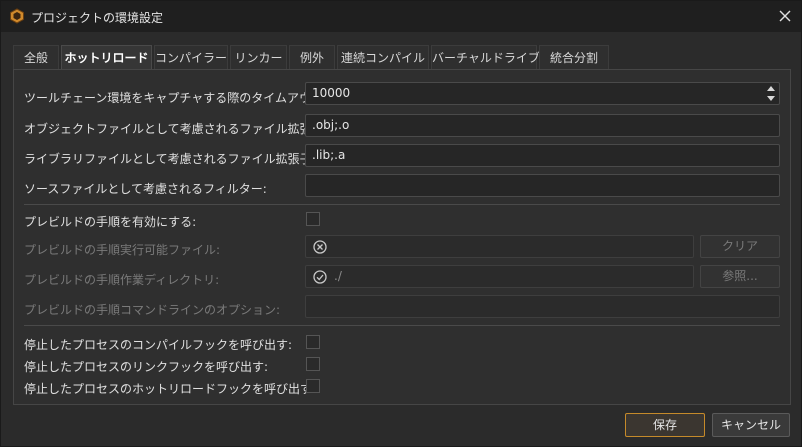  Describe the element at coordinates (170, 389) in the screenshot. I see `hook-hotreload-label: 停止したプロセスのホットリロードフックを呼び出す:` at that location.